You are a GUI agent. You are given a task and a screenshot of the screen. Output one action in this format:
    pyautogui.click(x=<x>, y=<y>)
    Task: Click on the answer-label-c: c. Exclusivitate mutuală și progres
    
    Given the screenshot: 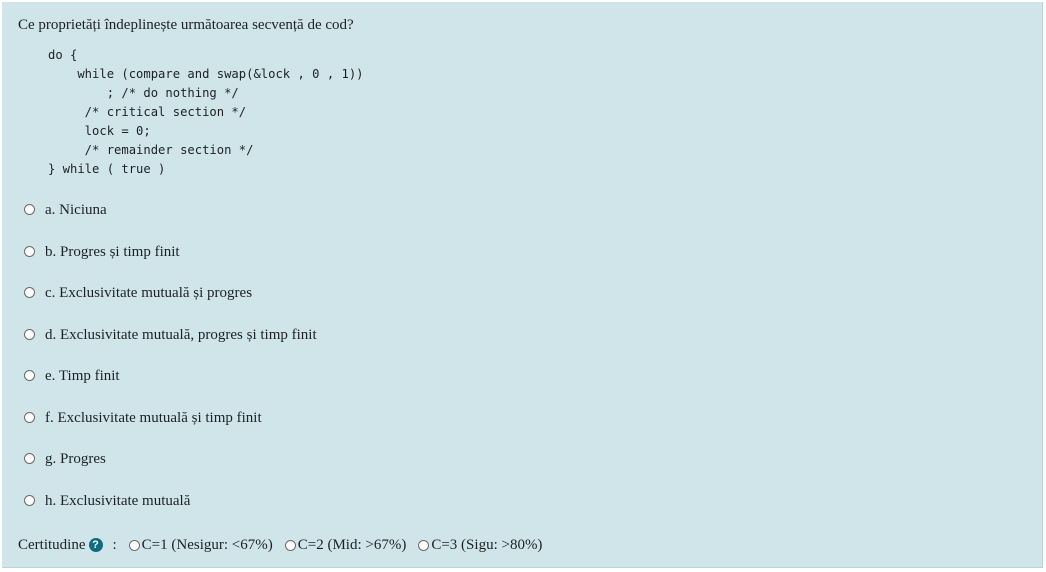 What is the action you would take?
    pyautogui.click(x=148, y=293)
    